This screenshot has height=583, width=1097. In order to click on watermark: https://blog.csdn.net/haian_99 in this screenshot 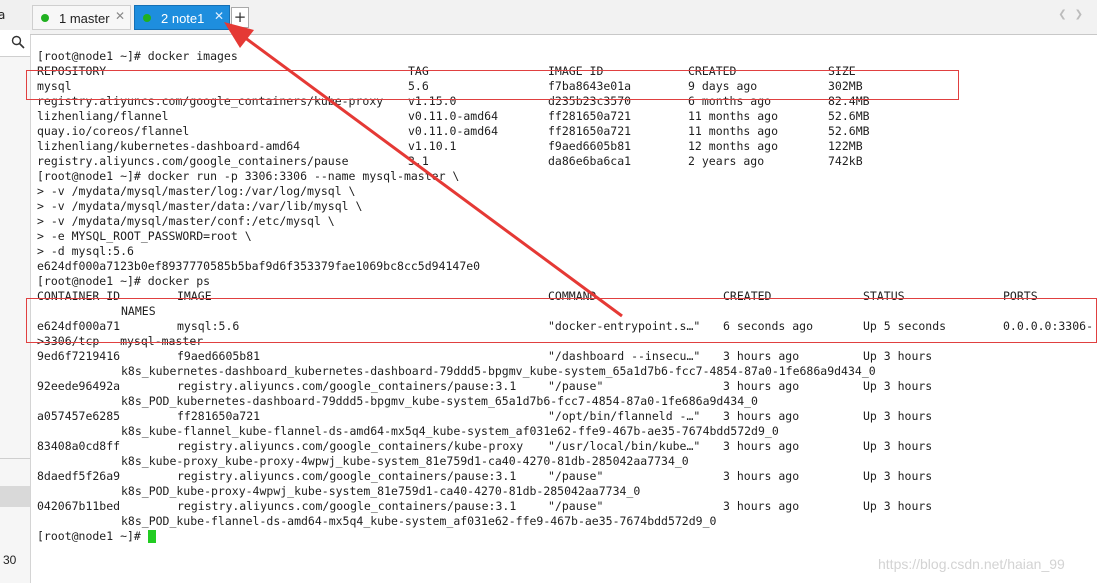, I will do `click(971, 564)`.